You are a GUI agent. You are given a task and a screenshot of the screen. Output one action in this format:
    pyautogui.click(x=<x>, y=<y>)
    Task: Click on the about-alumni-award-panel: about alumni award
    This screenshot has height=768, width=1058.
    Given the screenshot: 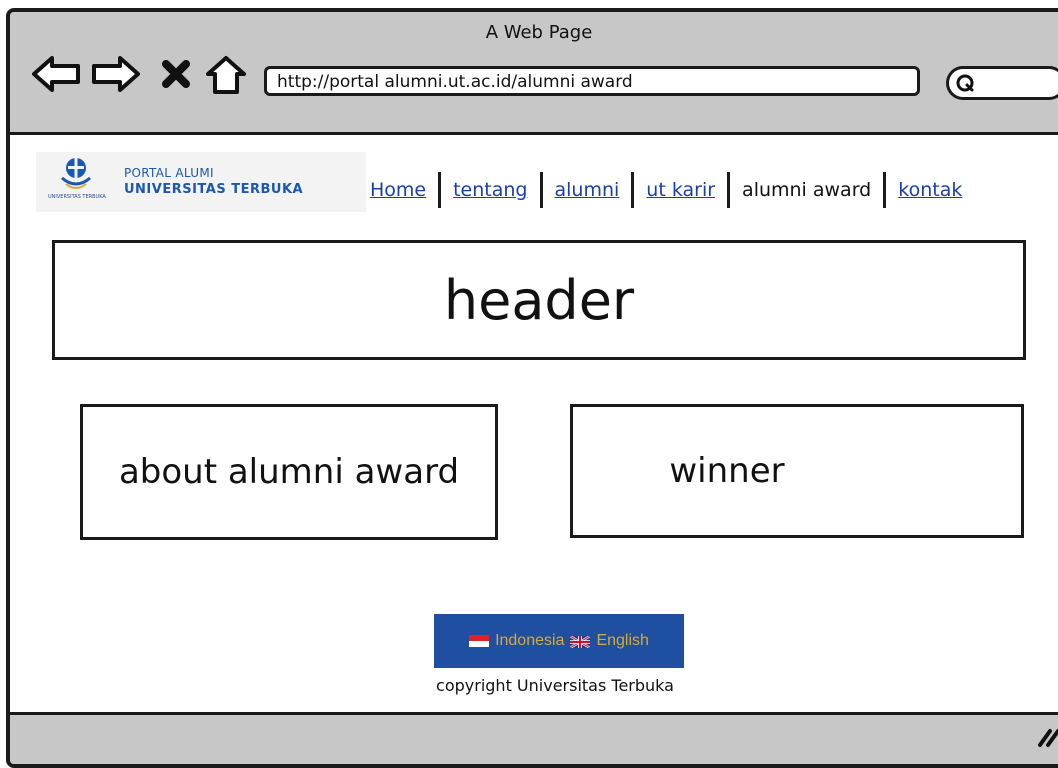 What is the action you would take?
    pyautogui.click(x=289, y=472)
    